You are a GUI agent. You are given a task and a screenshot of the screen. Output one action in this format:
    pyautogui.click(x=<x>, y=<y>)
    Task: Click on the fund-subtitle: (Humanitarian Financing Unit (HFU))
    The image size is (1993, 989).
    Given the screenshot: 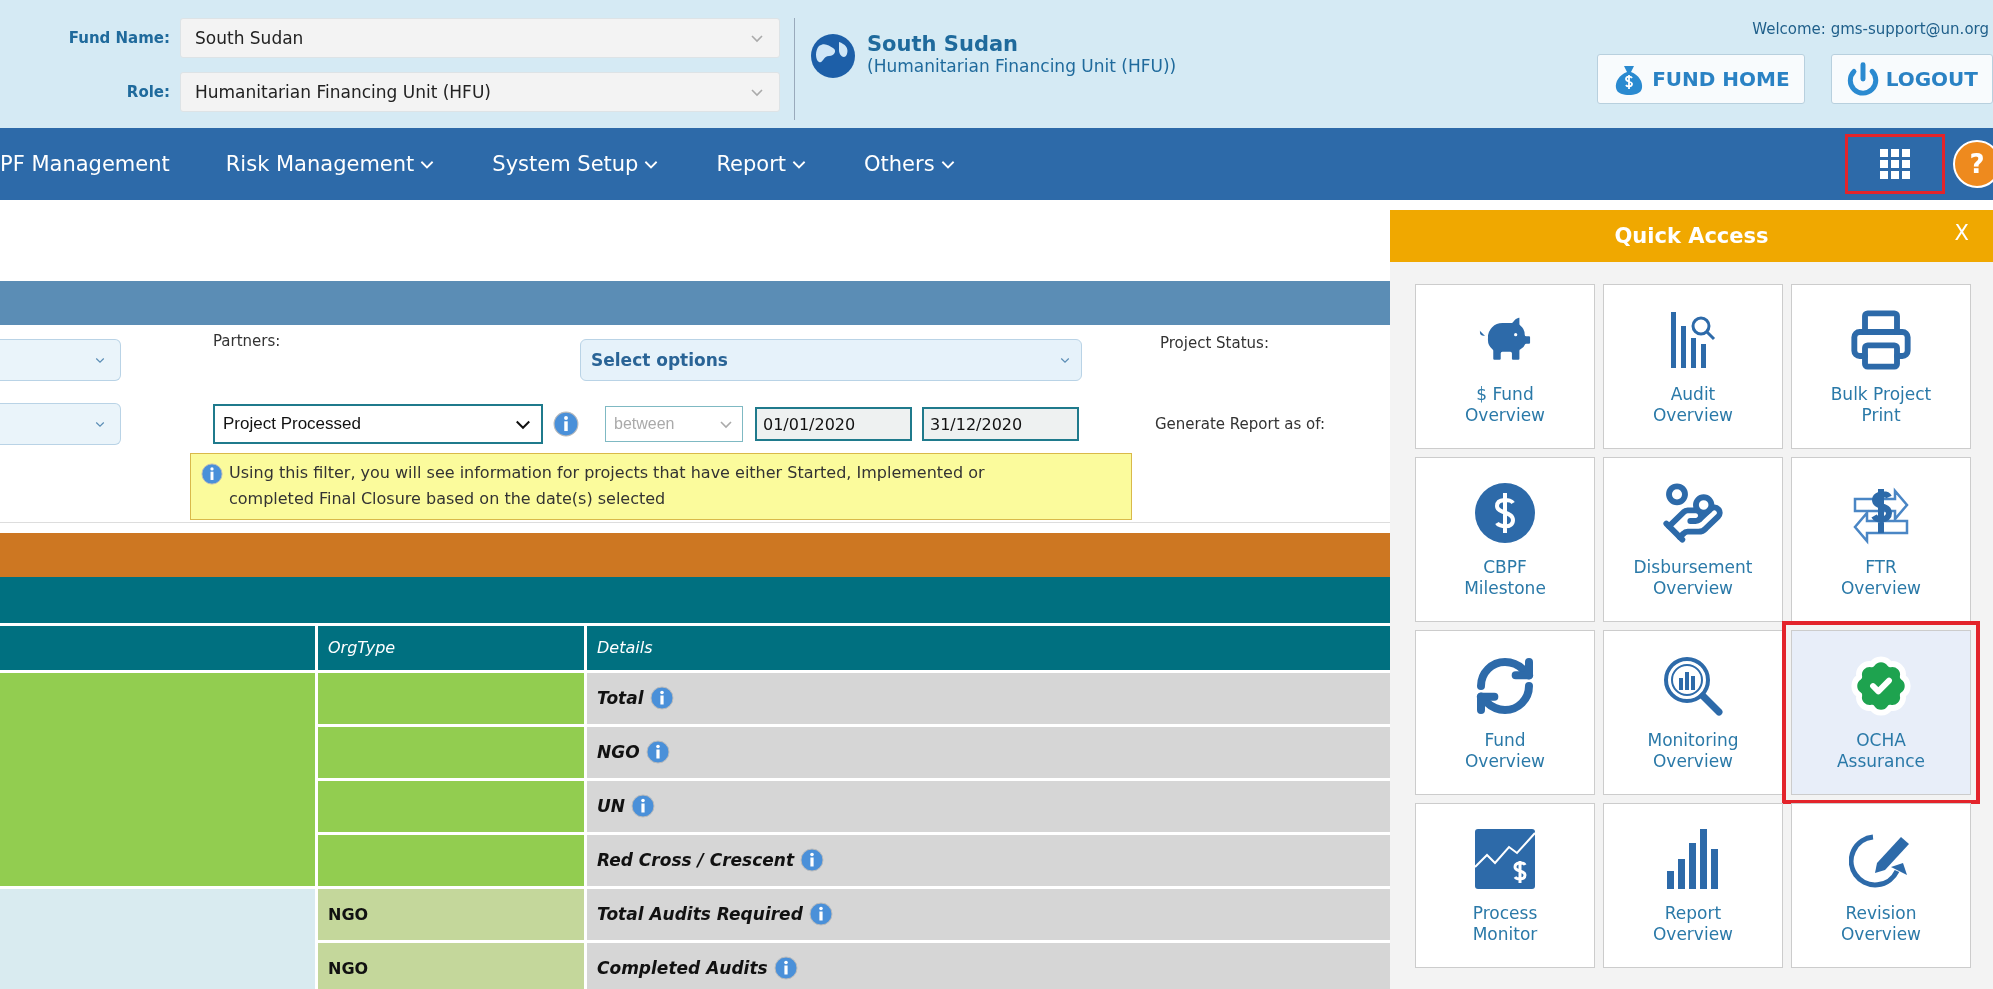 What is the action you would take?
    pyautogui.click(x=1022, y=66)
    